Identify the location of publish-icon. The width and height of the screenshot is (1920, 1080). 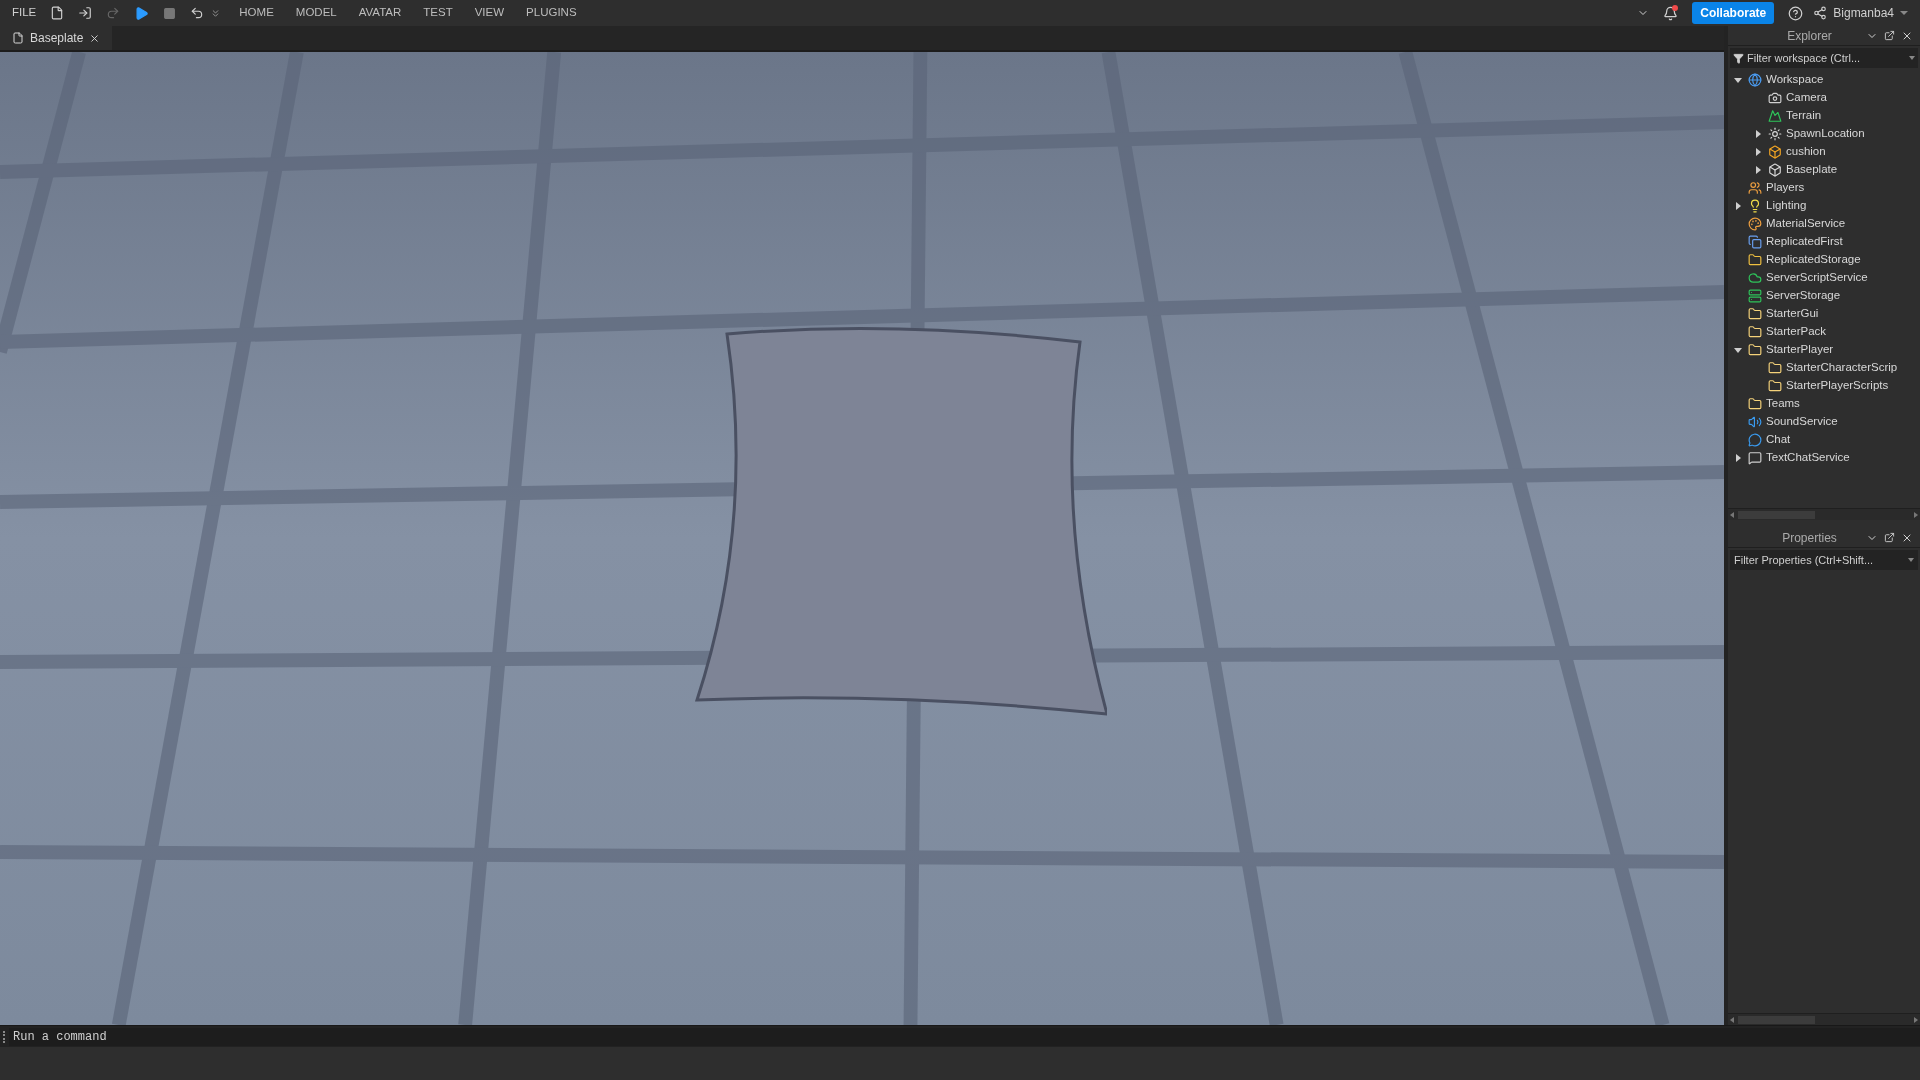
(85, 13).